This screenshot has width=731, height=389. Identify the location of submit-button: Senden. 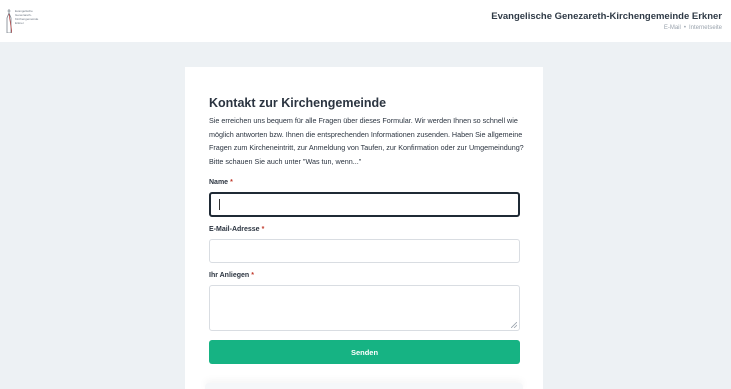
(364, 352).